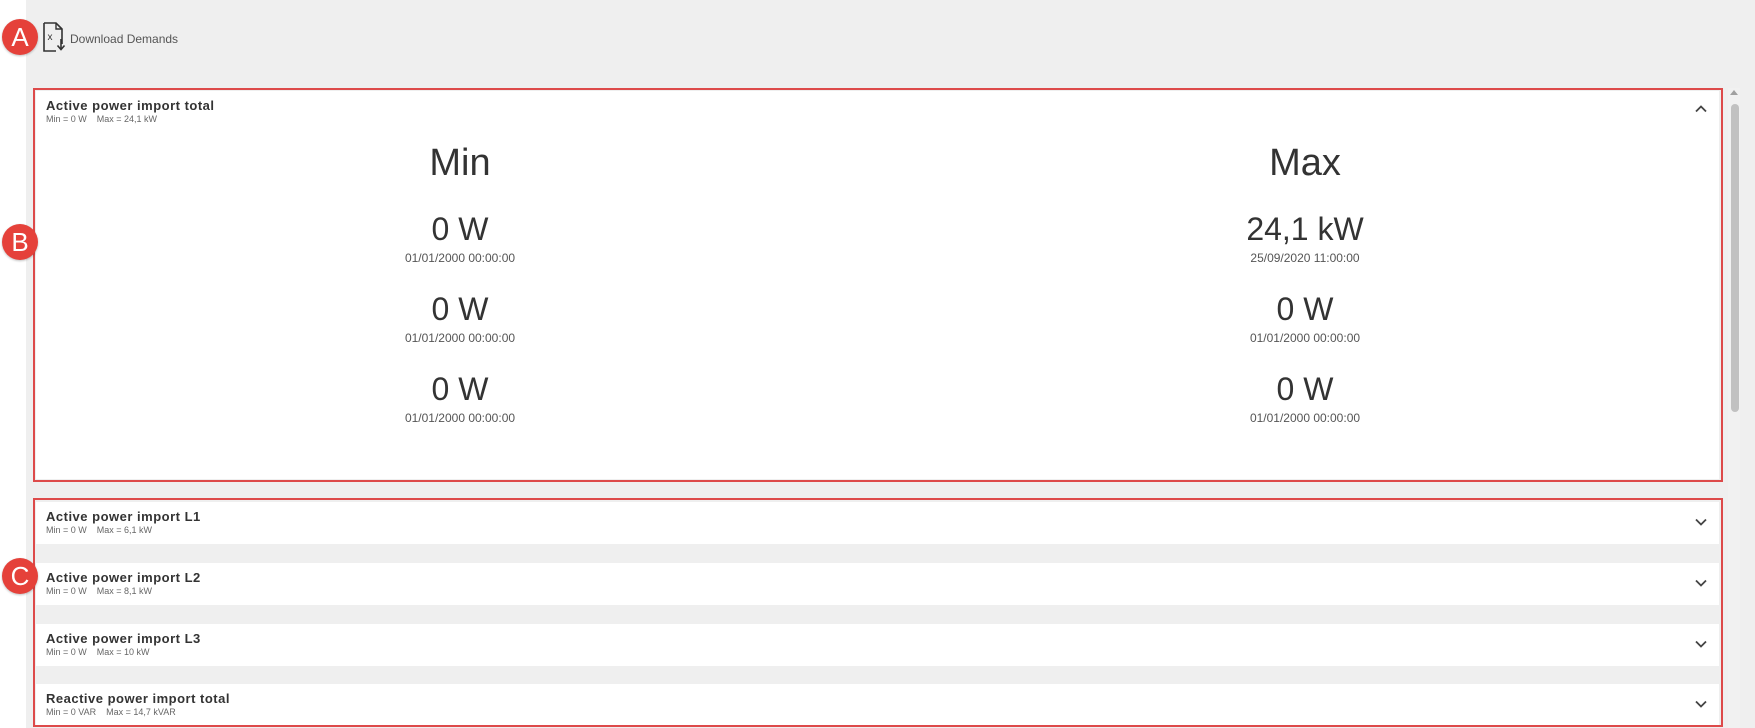 The image size is (1755, 728). I want to click on panel-title: Active power import L1, so click(123, 516).